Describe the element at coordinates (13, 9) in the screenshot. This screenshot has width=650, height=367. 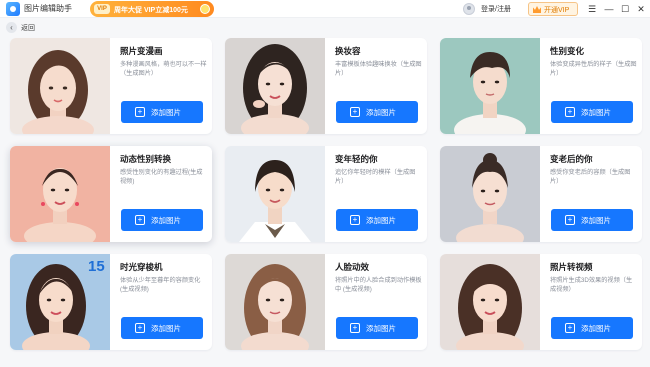
I see `app-logo-icon` at that location.